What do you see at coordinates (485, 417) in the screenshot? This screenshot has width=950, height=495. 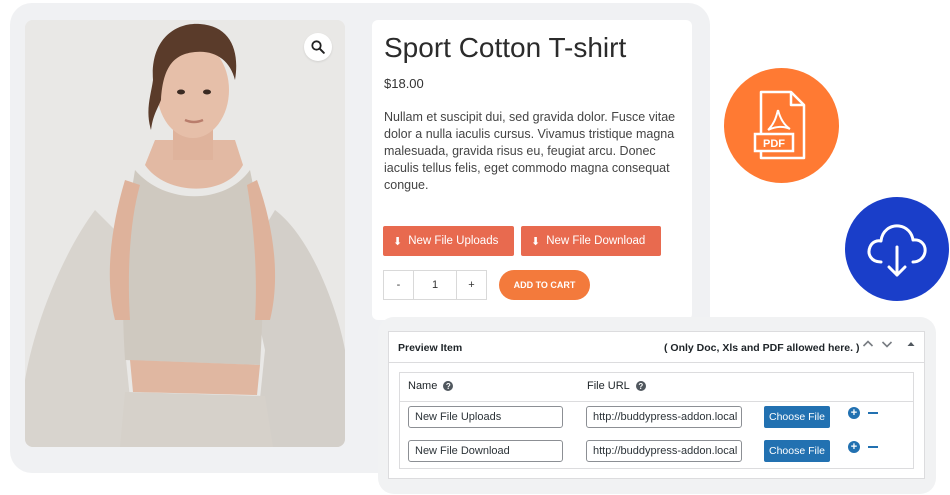 I see `file-name-input: New File Uploads` at bounding box center [485, 417].